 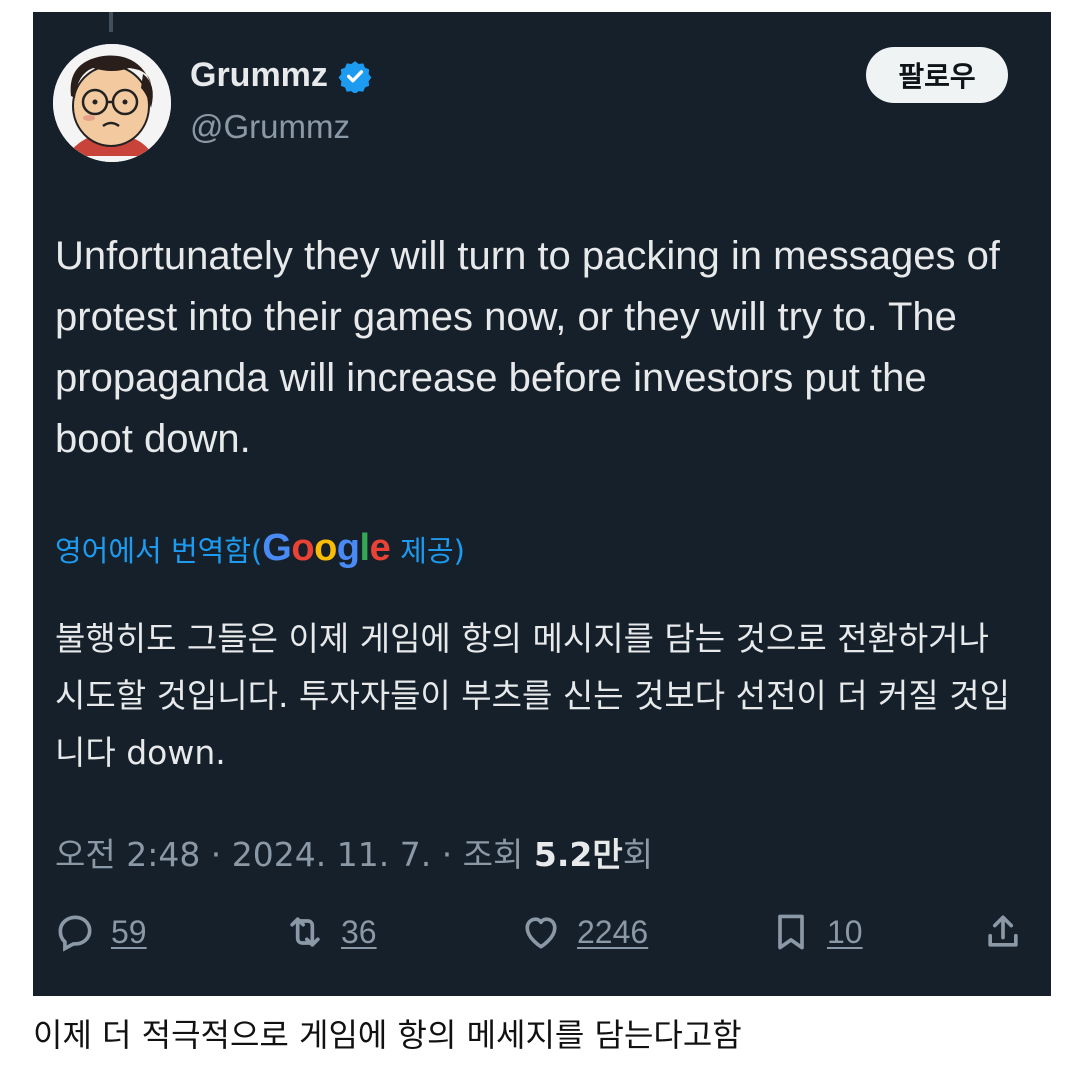 What do you see at coordinates (791, 932) in the screenshot?
I see `bookmark-icon` at bounding box center [791, 932].